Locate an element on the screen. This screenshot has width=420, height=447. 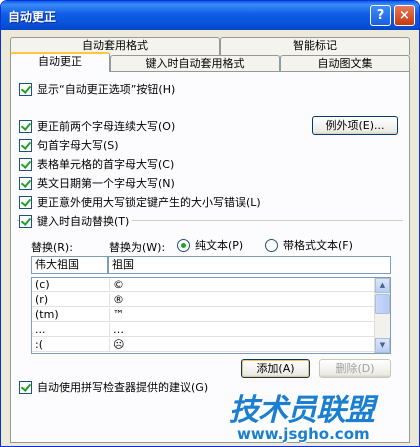
option-capitalize-days: 英文日期第一个字母大写(N) is located at coordinates (97, 183).